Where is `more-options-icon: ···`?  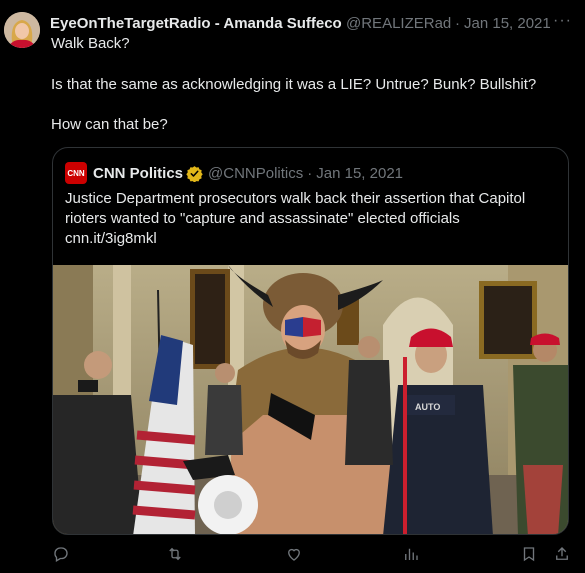 more-options-icon: ··· is located at coordinates (564, 22).